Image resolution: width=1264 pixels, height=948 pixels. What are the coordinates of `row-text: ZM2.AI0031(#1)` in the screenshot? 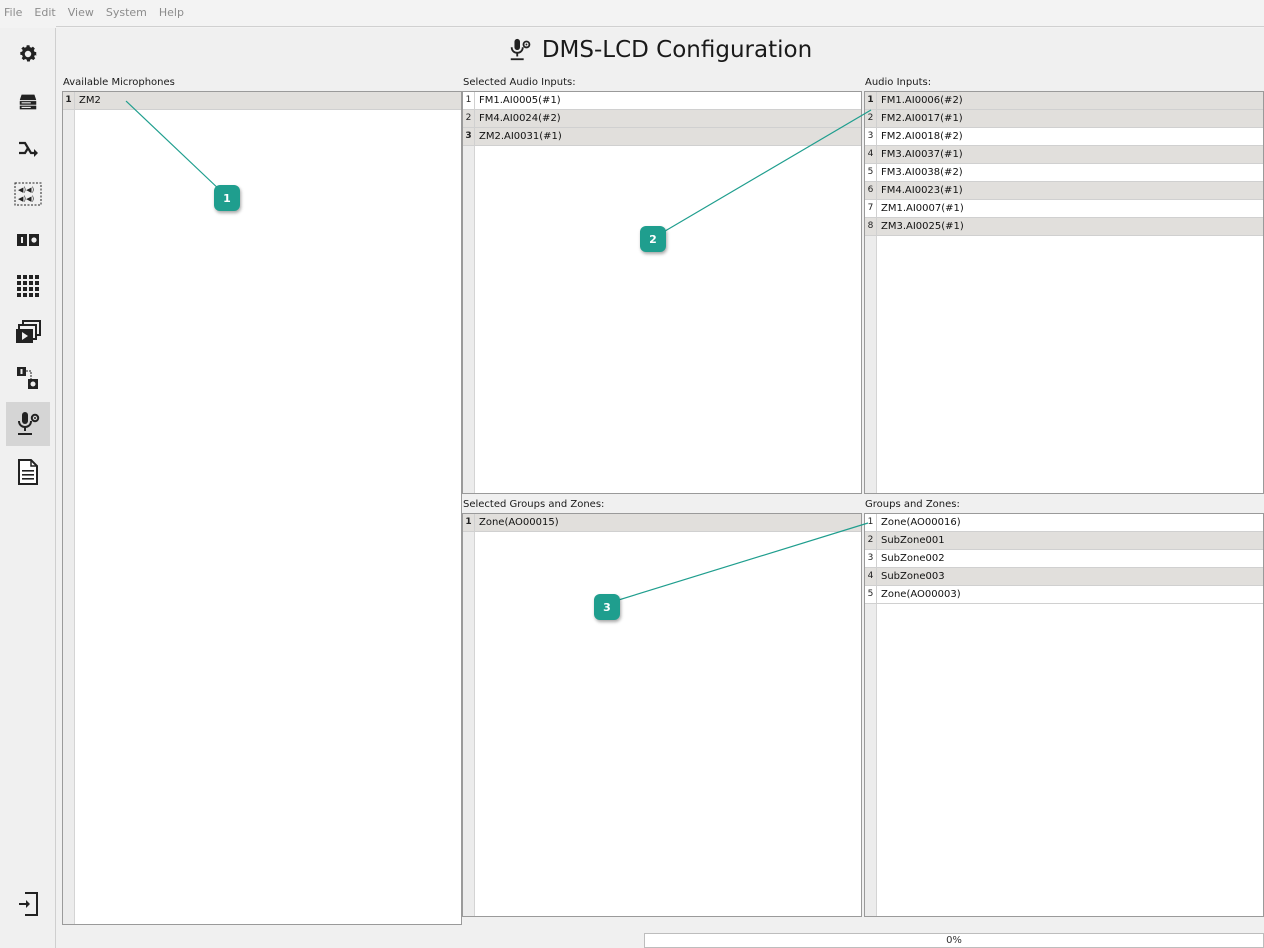 It's located at (520, 136).